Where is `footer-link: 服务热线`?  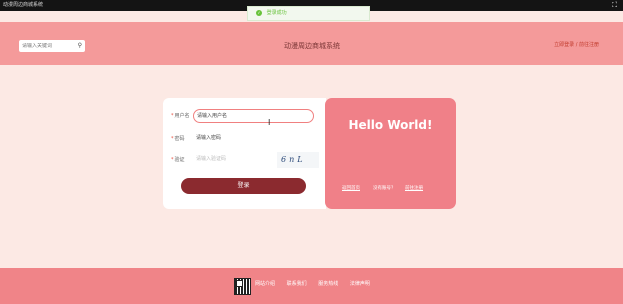 footer-link: 服务热线 is located at coordinates (328, 284).